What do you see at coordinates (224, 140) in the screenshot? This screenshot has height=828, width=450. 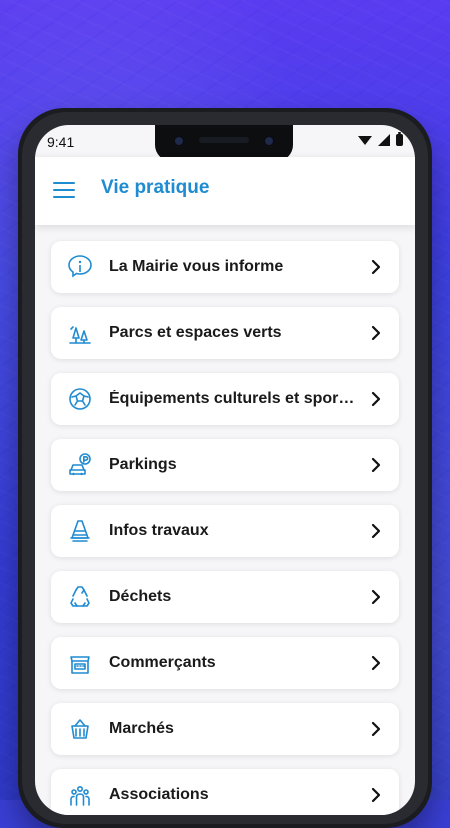 I see `earpiece-speaker` at bounding box center [224, 140].